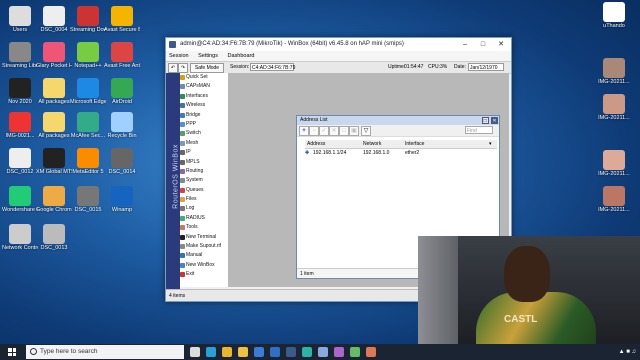  Describe the element at coordinates (105, 352) in the screenshot. I see `taskbar-search-box: Type here to search` at that location.